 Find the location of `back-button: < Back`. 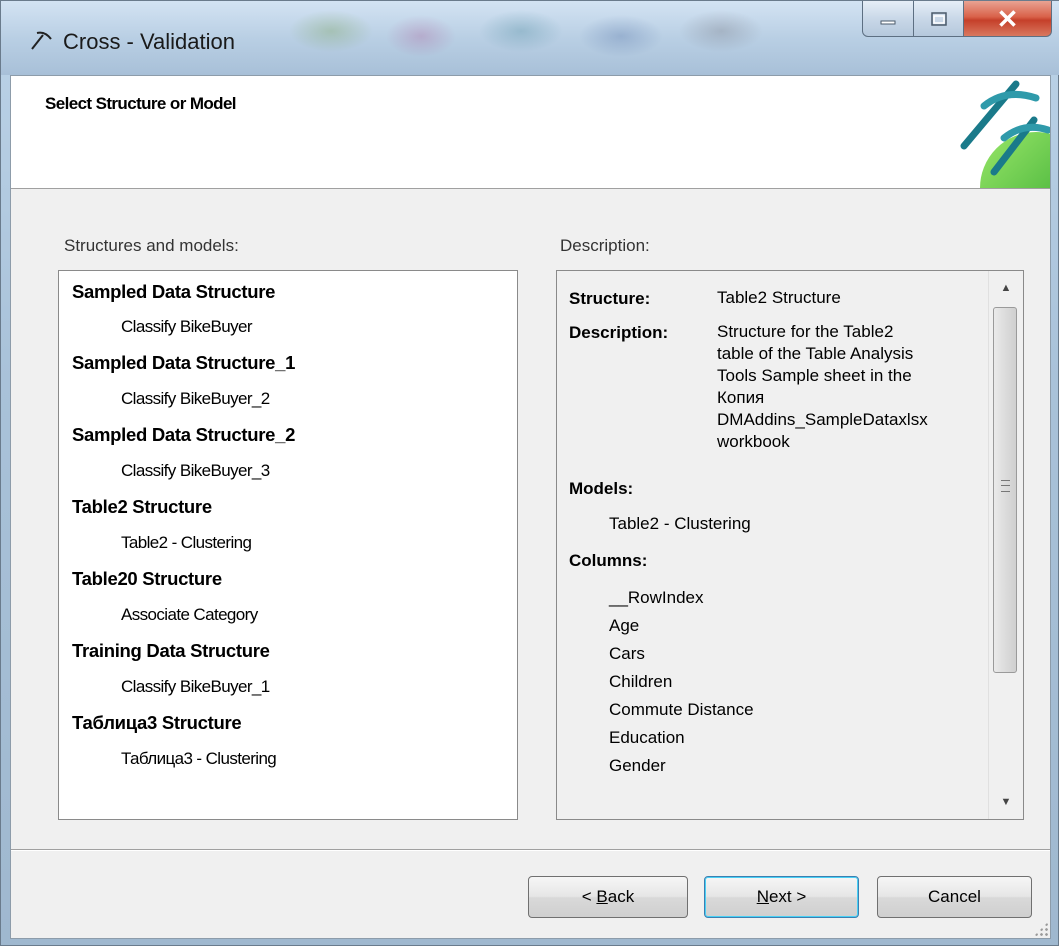

back-button: < Back is located at coordinates (608, 897).